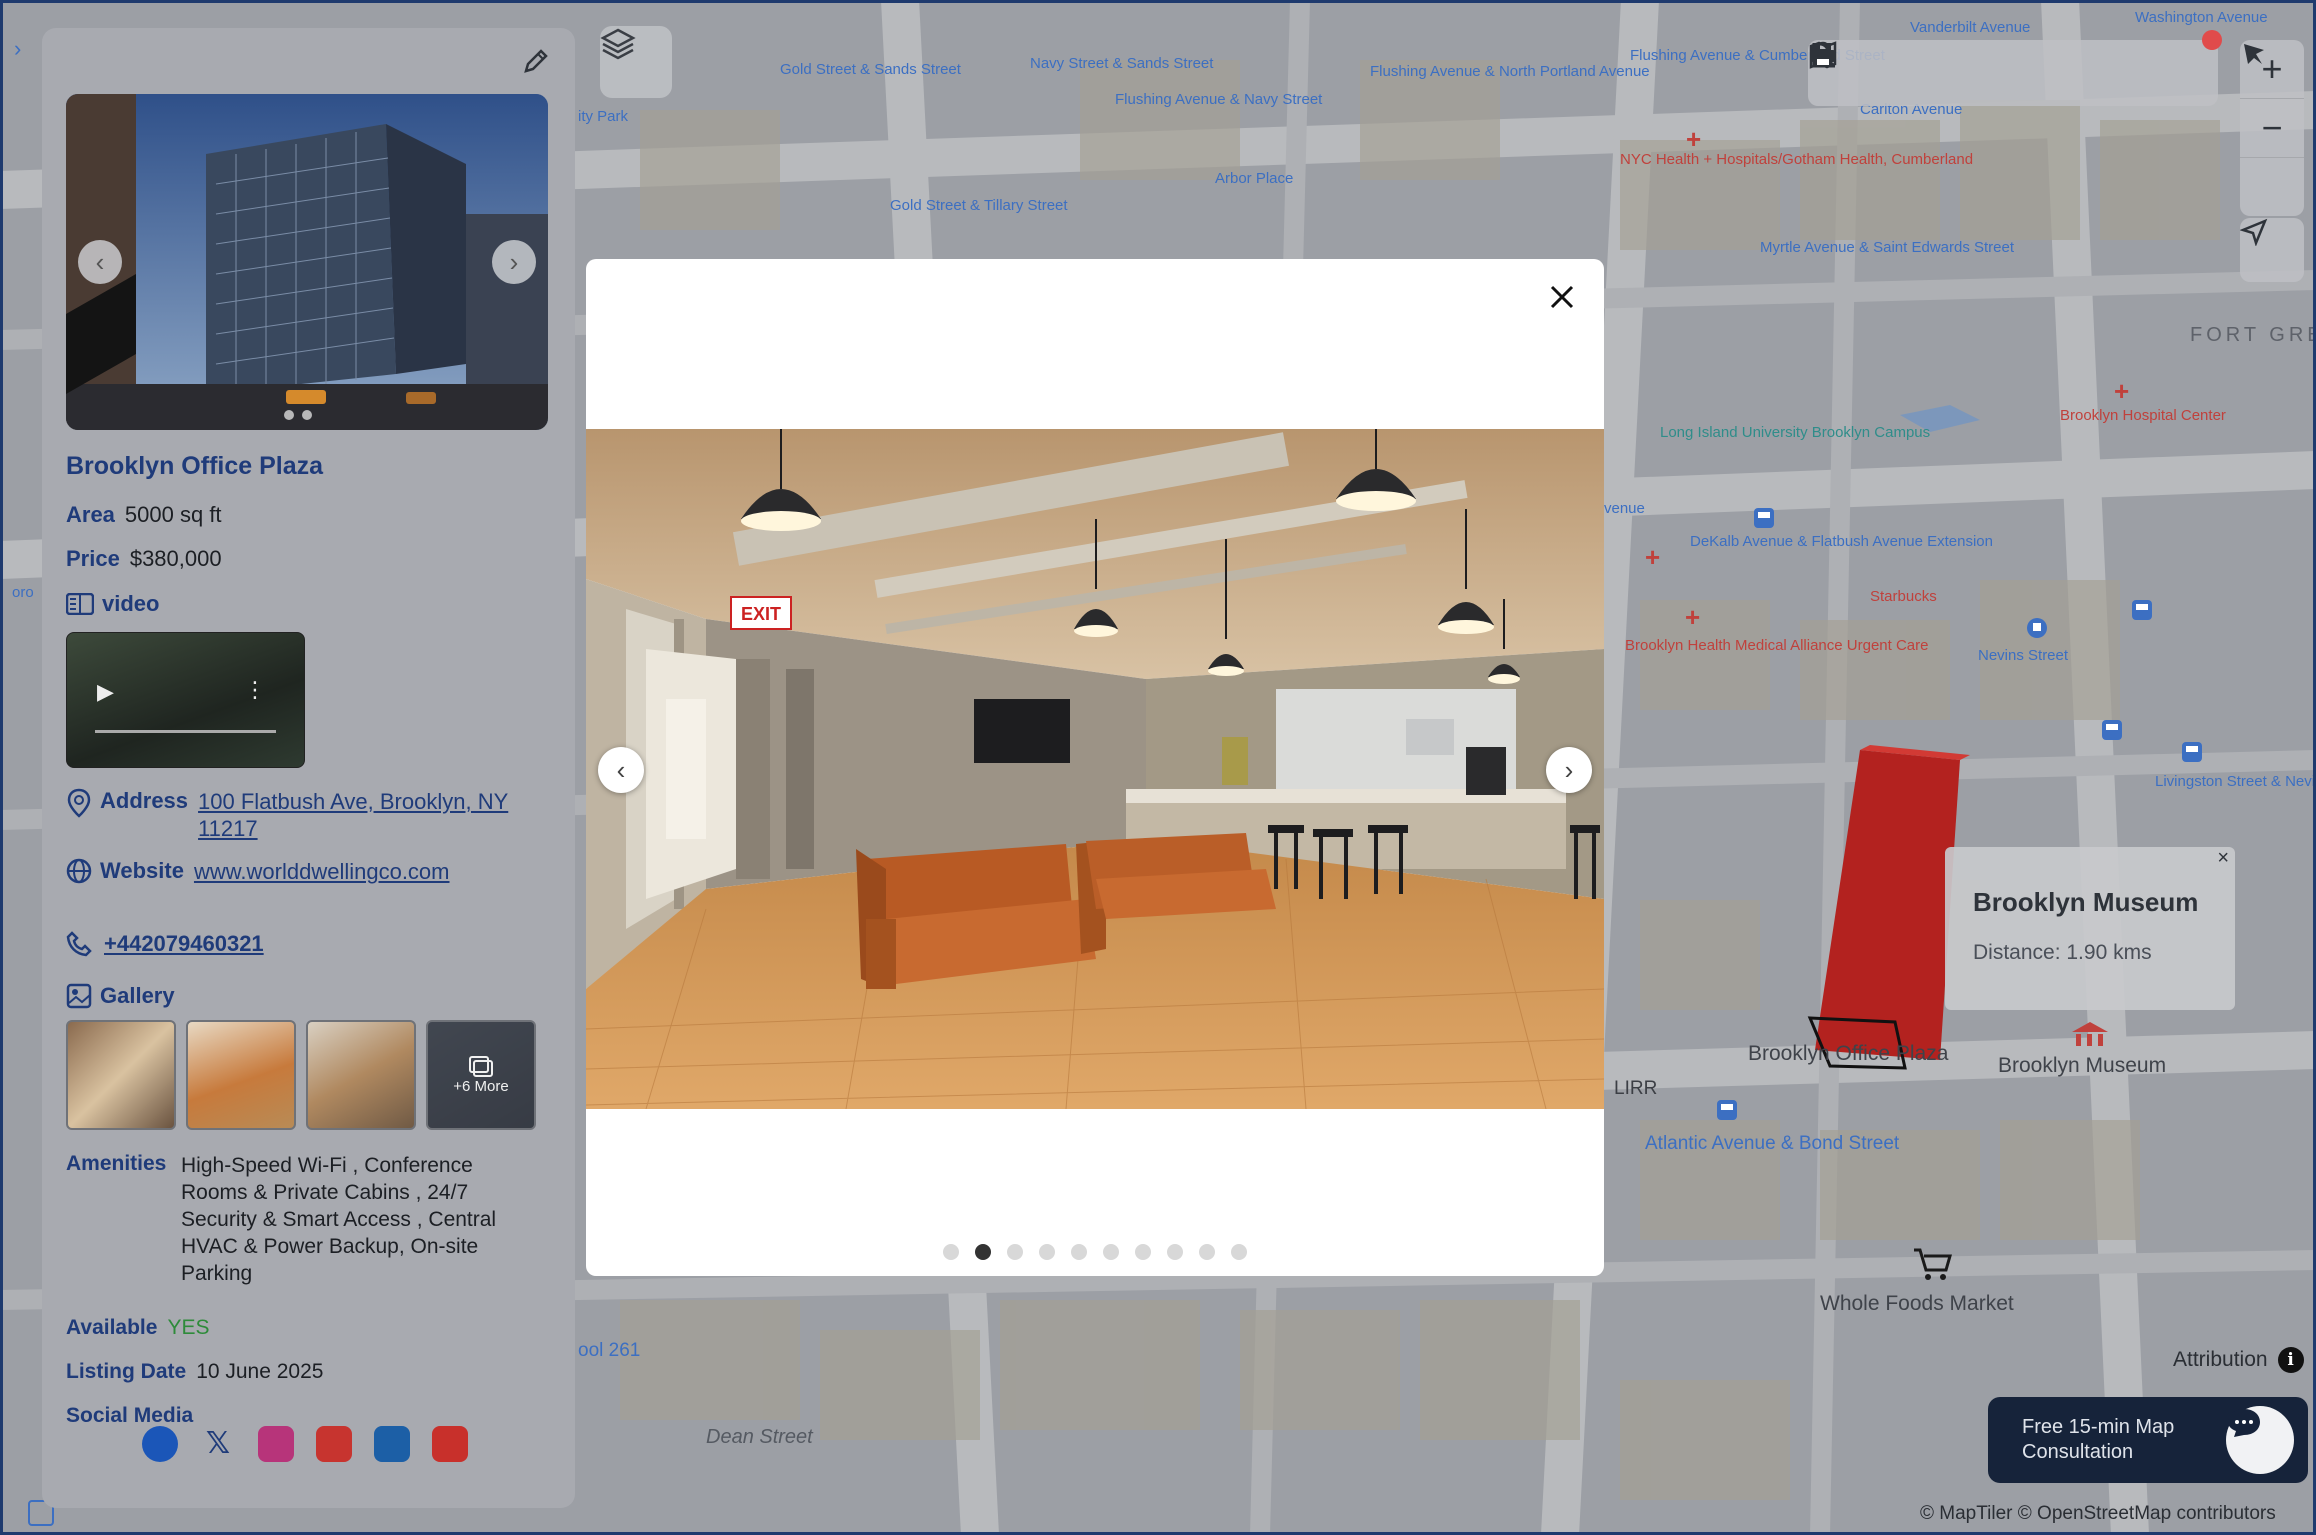 Image resolution: width=2316 pixels, height=1535 pixels. I want to click on map-label: LIRR, so click(1636, 1088).